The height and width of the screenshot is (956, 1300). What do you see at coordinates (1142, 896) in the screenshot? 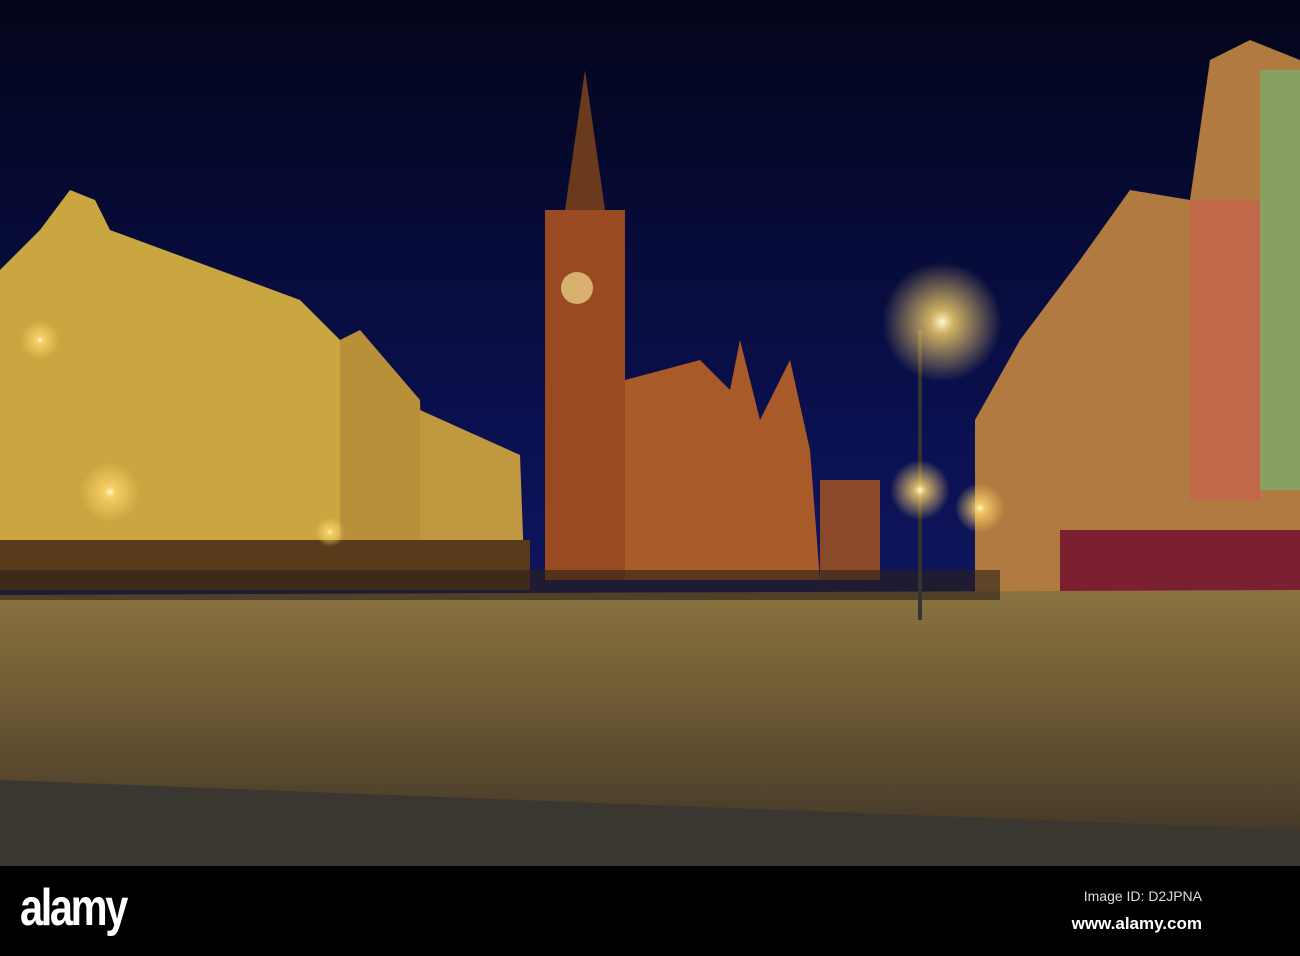
I see `image-id: Image ID: D2JPNA` at bounding box center [1142, 896].